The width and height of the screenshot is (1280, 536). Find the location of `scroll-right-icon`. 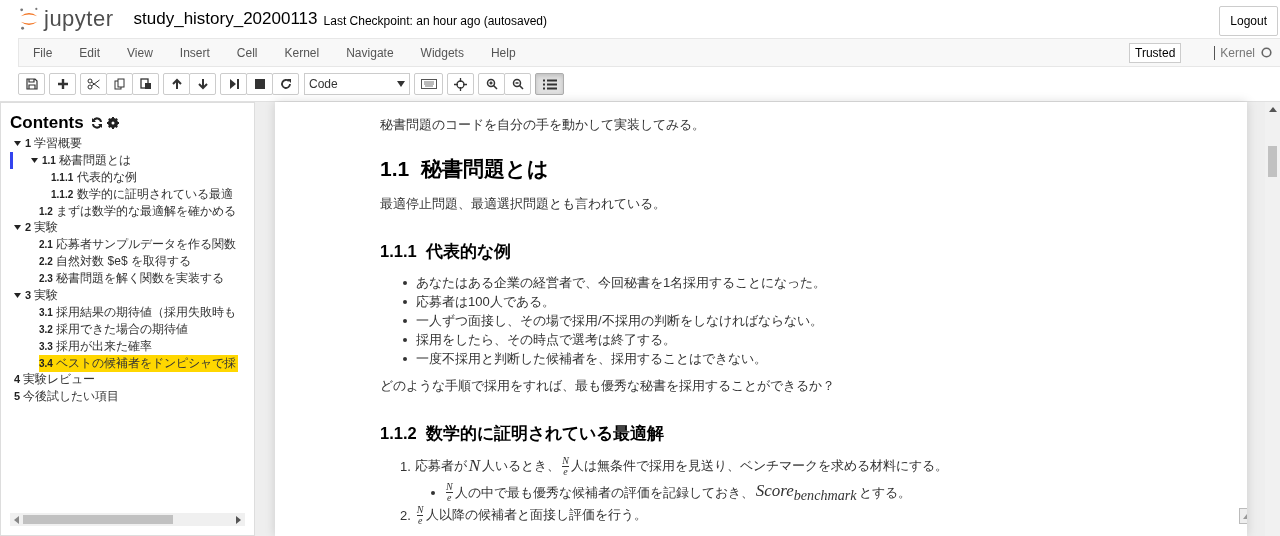

scroll-right-icon is located at coordinates (238, 519).